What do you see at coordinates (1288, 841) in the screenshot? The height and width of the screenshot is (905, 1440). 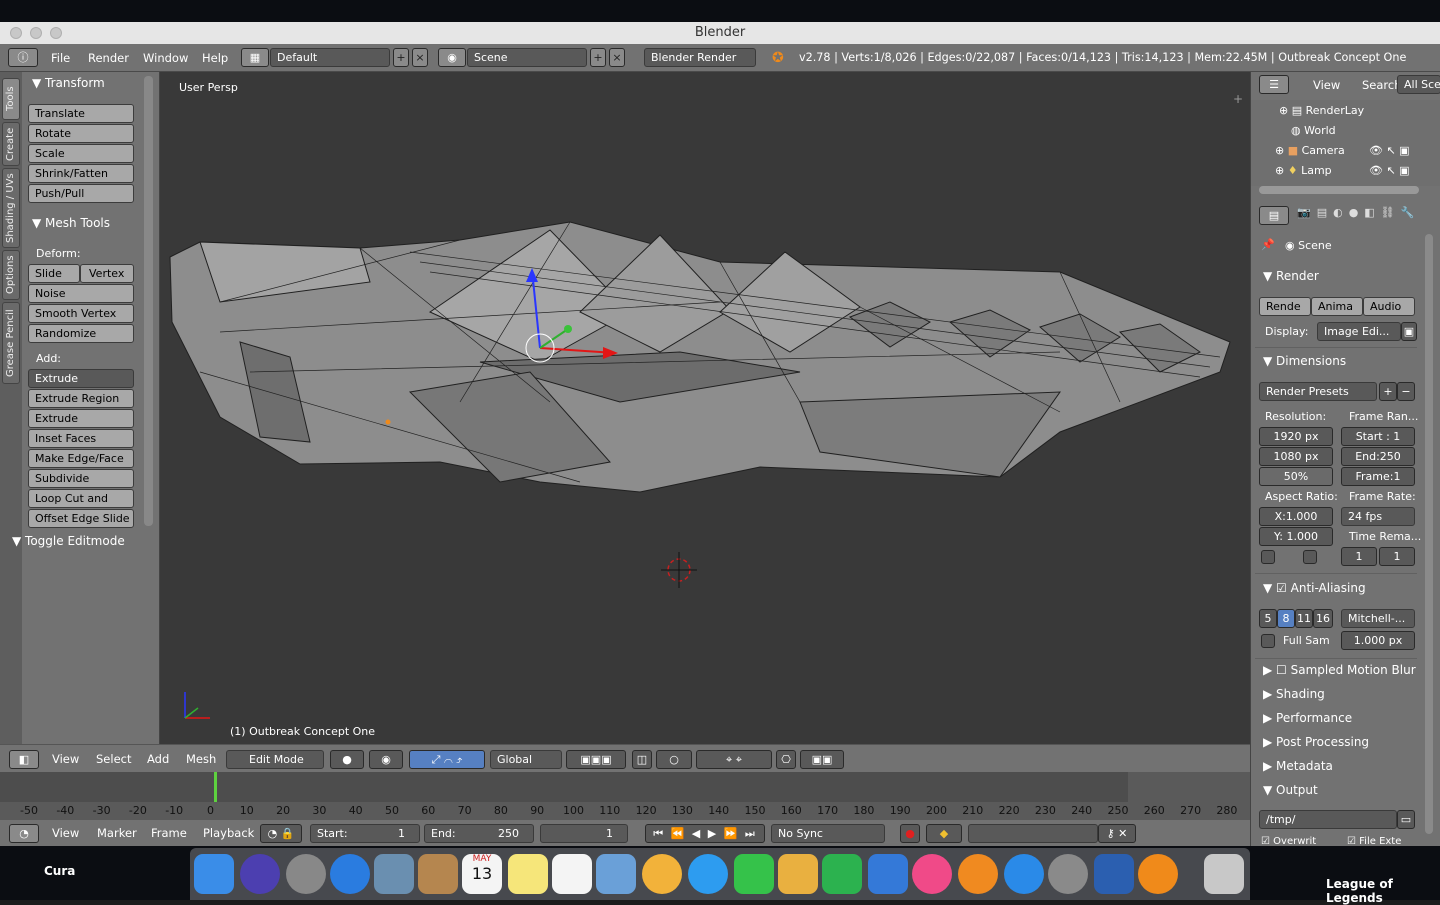 I see `overwrite-checkbox: ☑ Overwrit` at bounding box center [1288, 841].